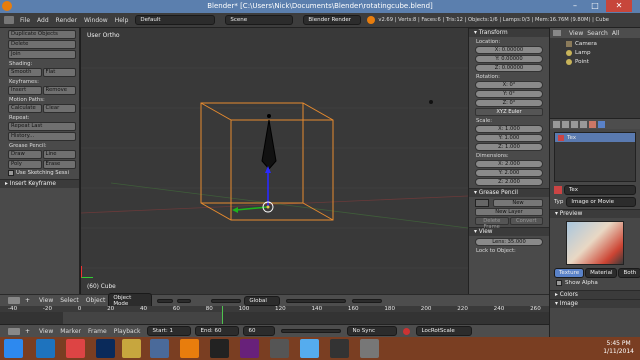  I want to click on menu-add: Add, so click(43, 20).